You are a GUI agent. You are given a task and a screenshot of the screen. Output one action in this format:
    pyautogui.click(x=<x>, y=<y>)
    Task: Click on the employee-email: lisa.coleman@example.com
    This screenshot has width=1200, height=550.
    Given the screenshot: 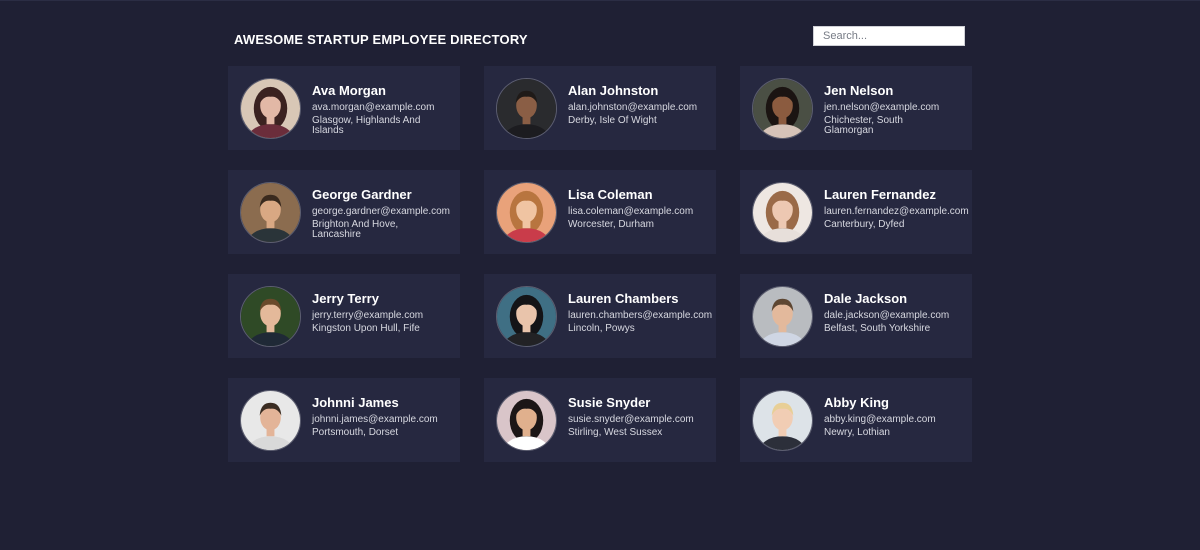 What is the action you would take?
    pyautogui.click(x=631, y=211)
    